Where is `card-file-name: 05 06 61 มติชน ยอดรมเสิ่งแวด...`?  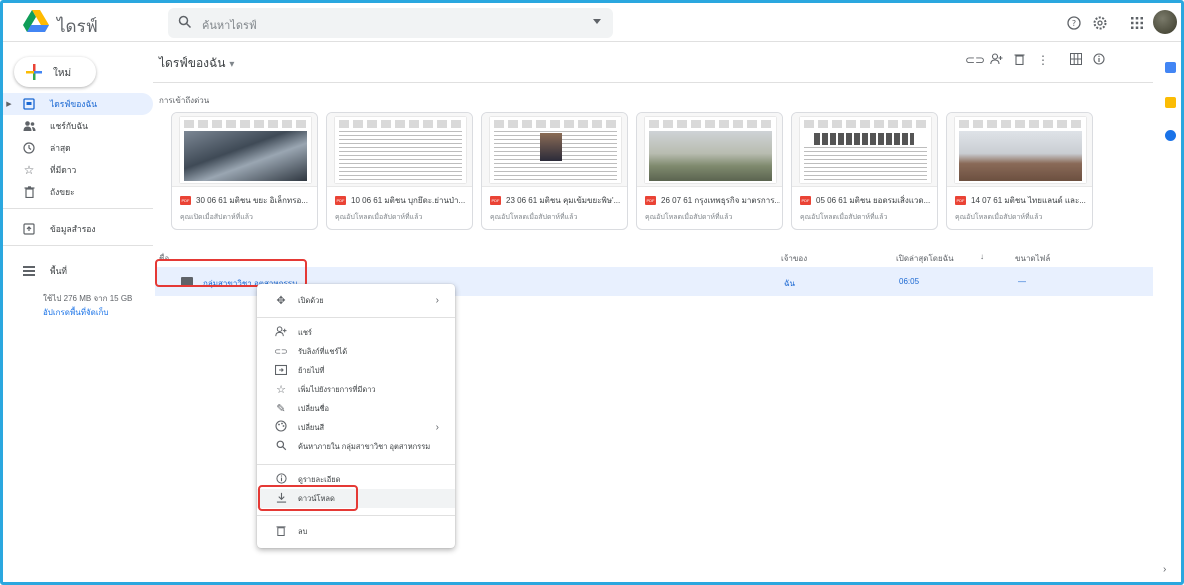
card-file-name: 05 06 61 มติชน ยอดรมเสิ่งแวด... is located at coordinates (873, 200).